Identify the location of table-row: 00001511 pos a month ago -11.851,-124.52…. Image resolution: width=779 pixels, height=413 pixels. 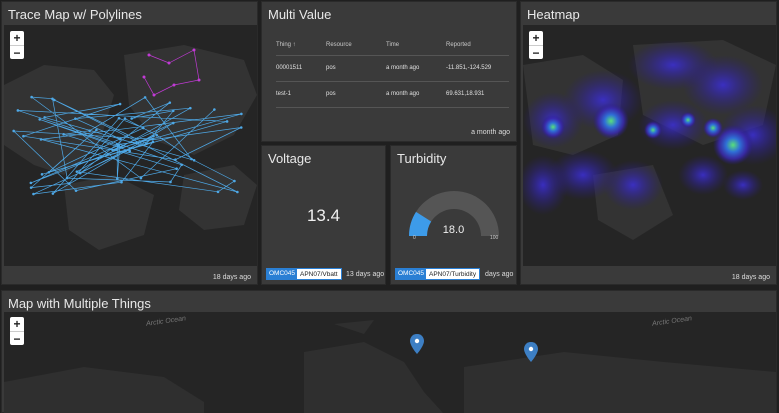
(392, 68).